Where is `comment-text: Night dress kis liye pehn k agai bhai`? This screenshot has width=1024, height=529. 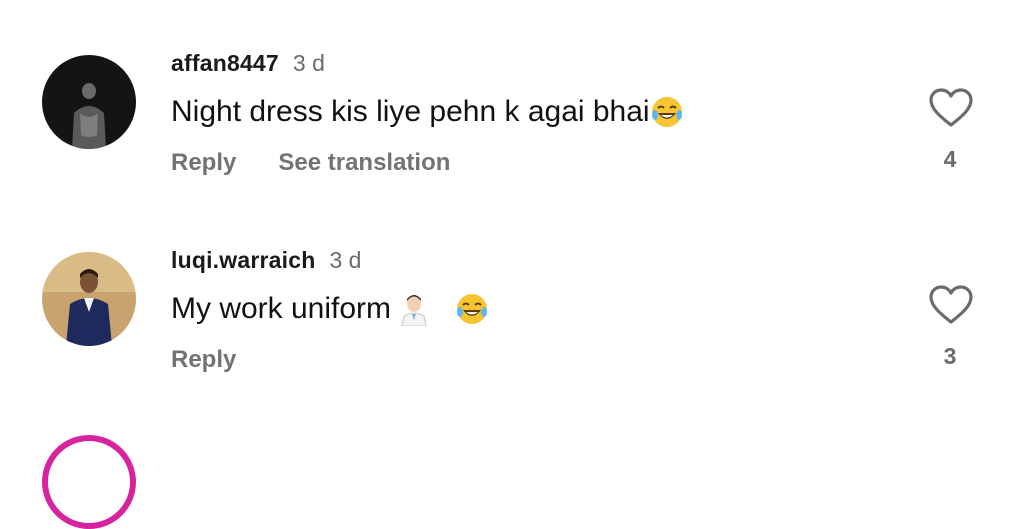 comment-text: Night dress kis liye pehn k agai bhai is located at coordinates (427, 112).